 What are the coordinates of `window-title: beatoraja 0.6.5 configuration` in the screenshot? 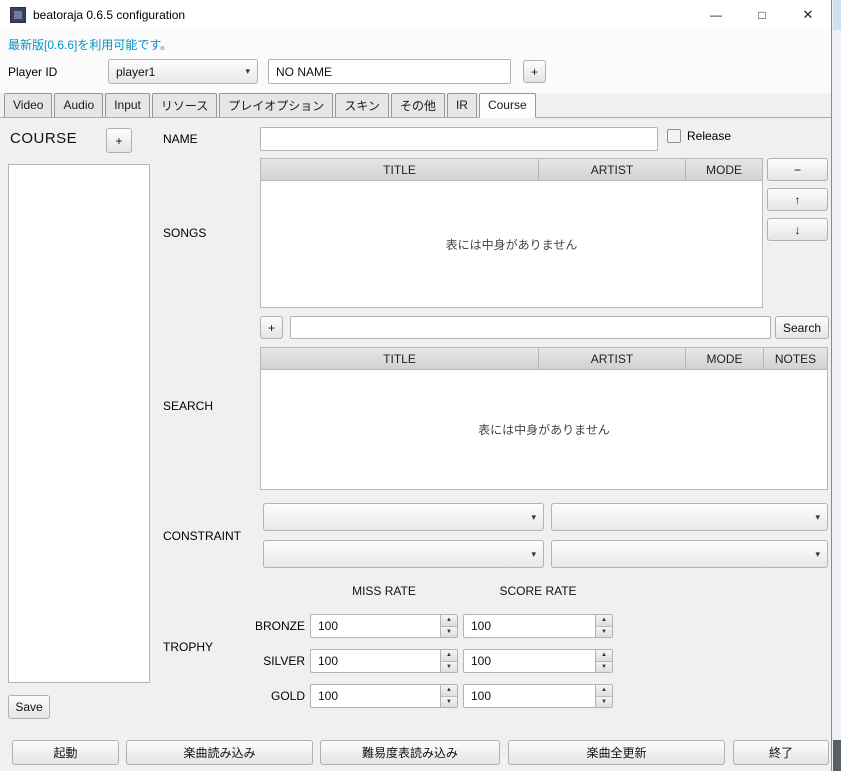 It's located at (109, 15).